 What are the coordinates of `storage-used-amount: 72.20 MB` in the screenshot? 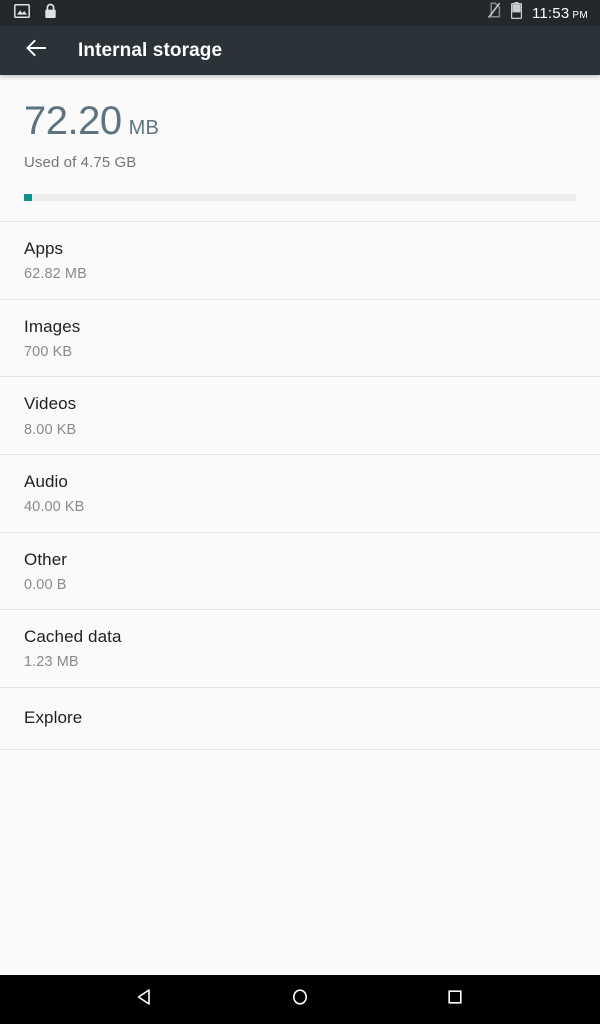 It's located at (300, 121).